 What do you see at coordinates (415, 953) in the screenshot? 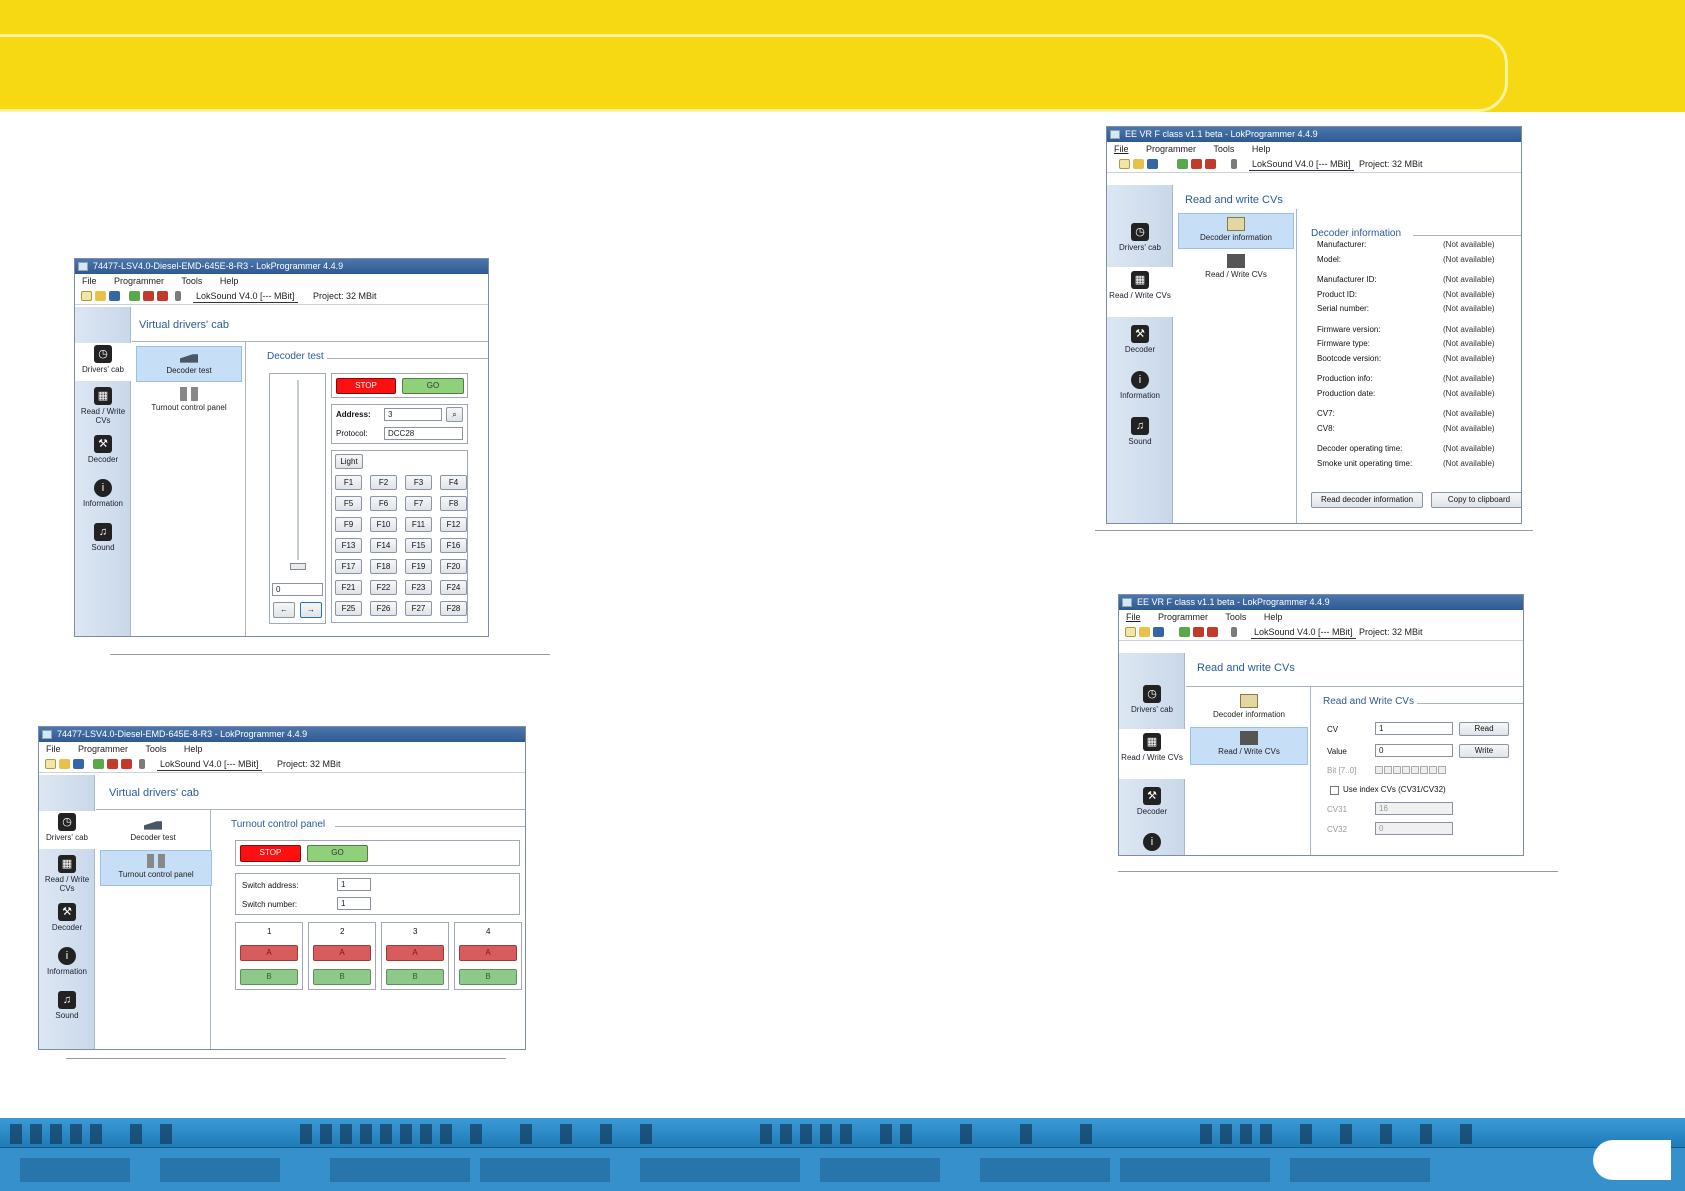
I see `switch-3-a-button: A` at bounding box center [415, 953].